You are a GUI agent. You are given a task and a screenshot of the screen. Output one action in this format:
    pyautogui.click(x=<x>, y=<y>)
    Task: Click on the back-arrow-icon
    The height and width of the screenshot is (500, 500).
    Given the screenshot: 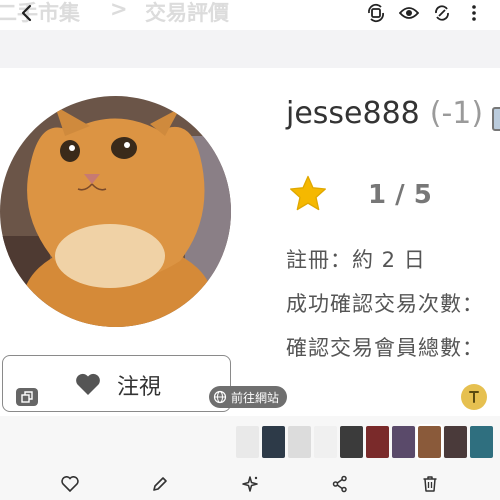 What is the action you would take?
    pyautogui.click(x=26, y=13)
    